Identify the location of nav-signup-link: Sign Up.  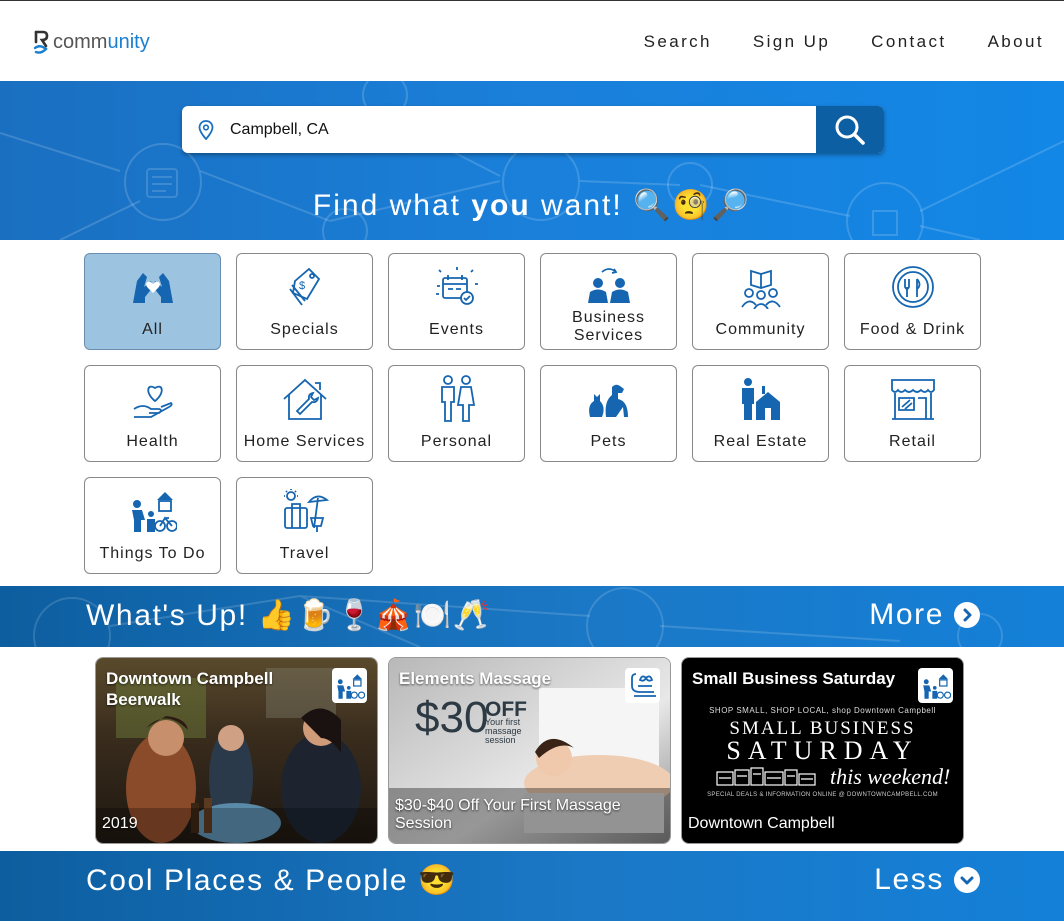
(791, 42).